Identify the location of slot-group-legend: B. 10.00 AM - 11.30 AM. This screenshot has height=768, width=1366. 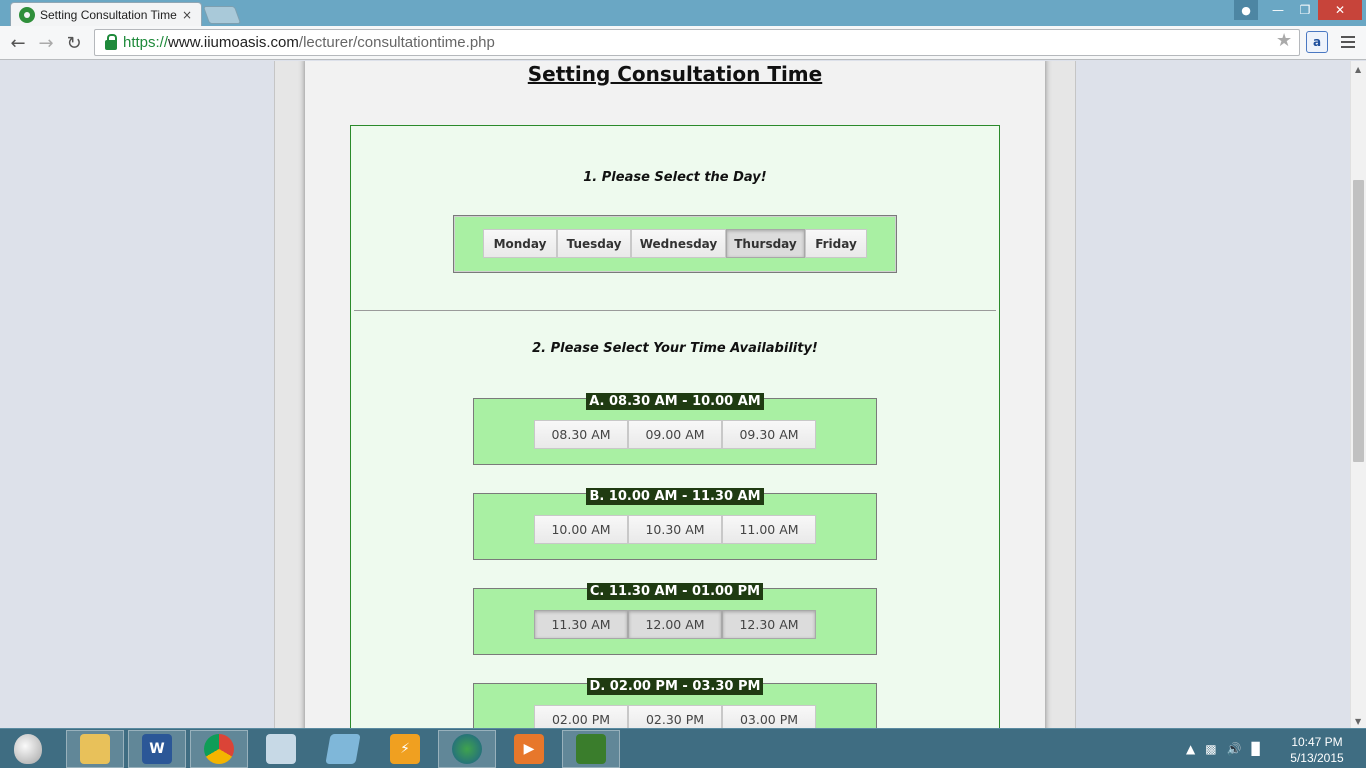
(675, 496).